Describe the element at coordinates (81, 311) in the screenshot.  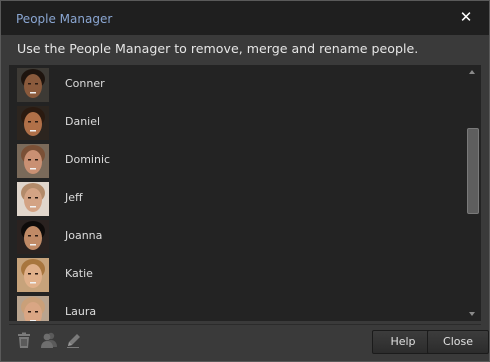
I see `person-name: Laura` at that location.